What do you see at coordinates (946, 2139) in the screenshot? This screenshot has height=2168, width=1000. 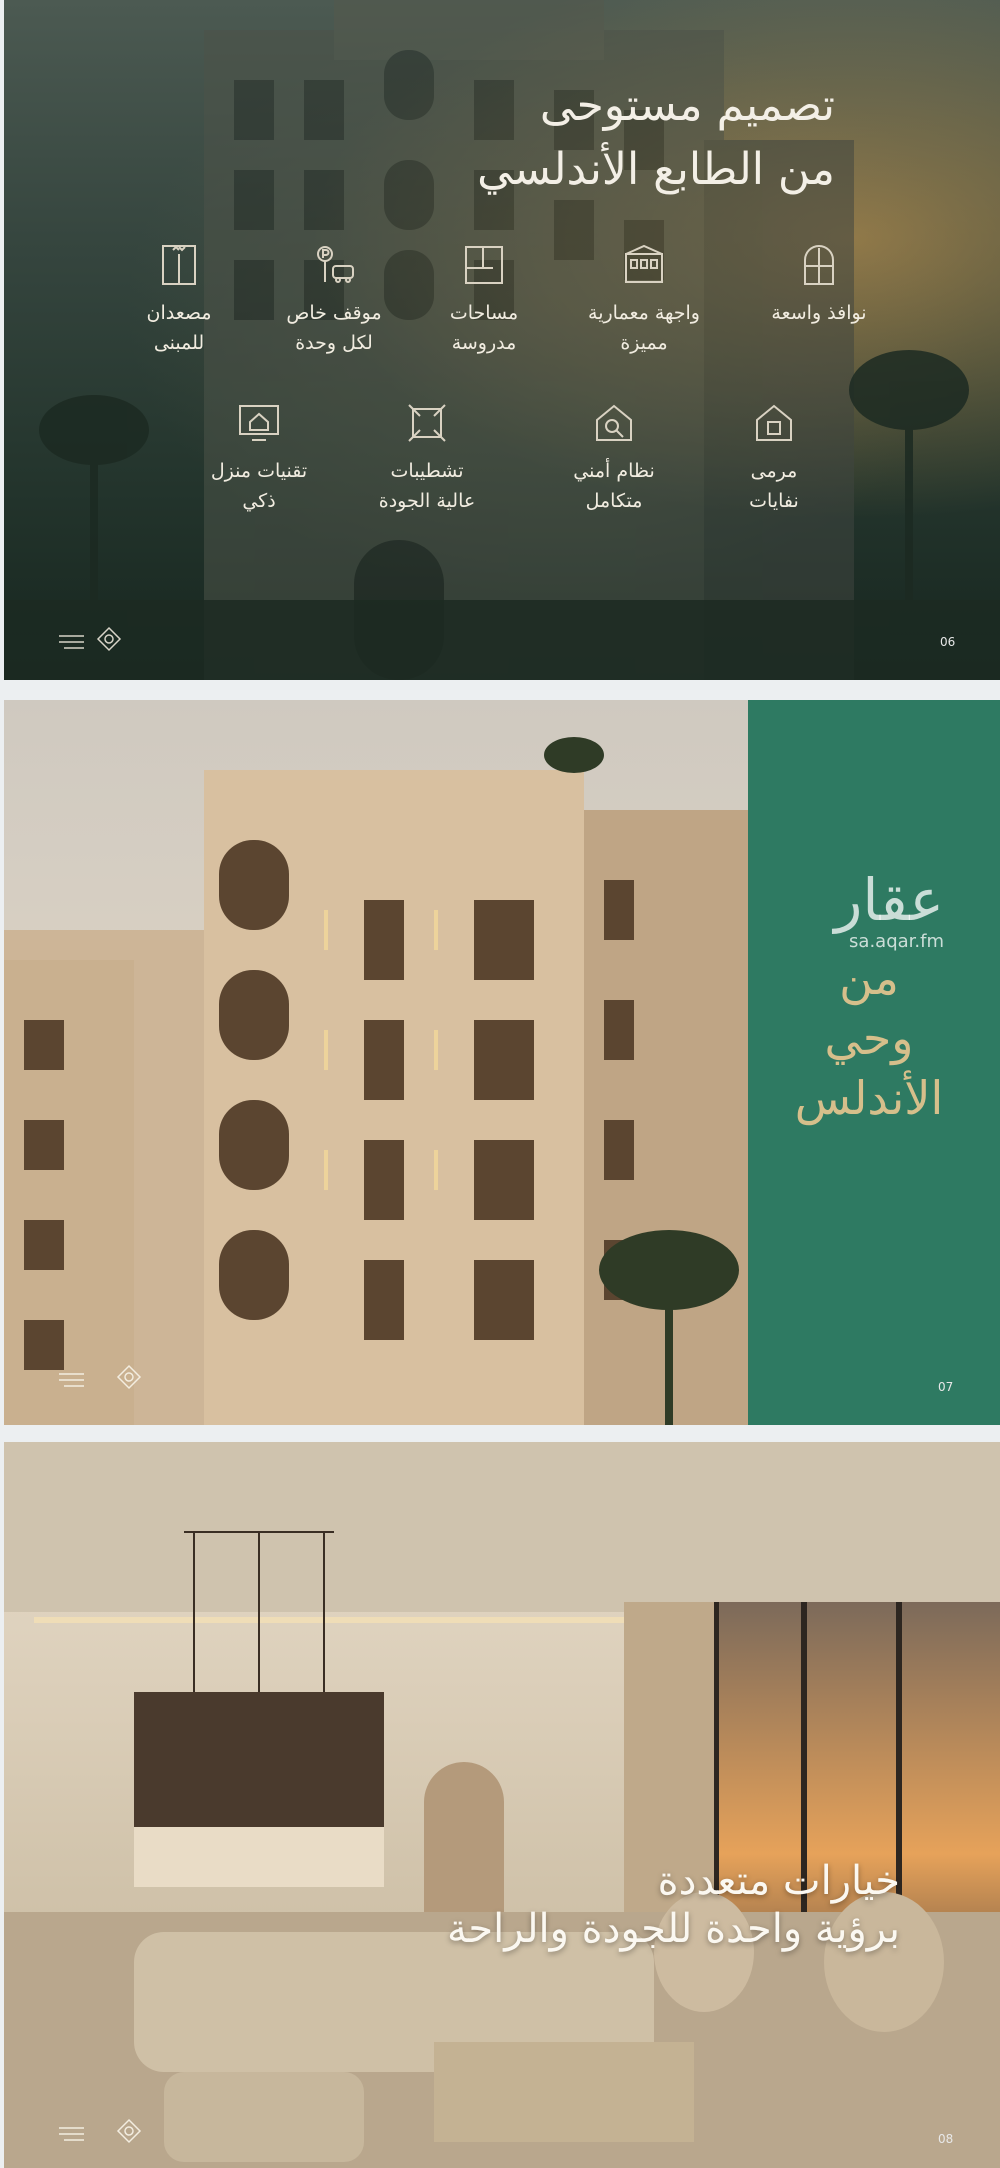 I see `page-number: 08` at bounding box center [946, 2139].